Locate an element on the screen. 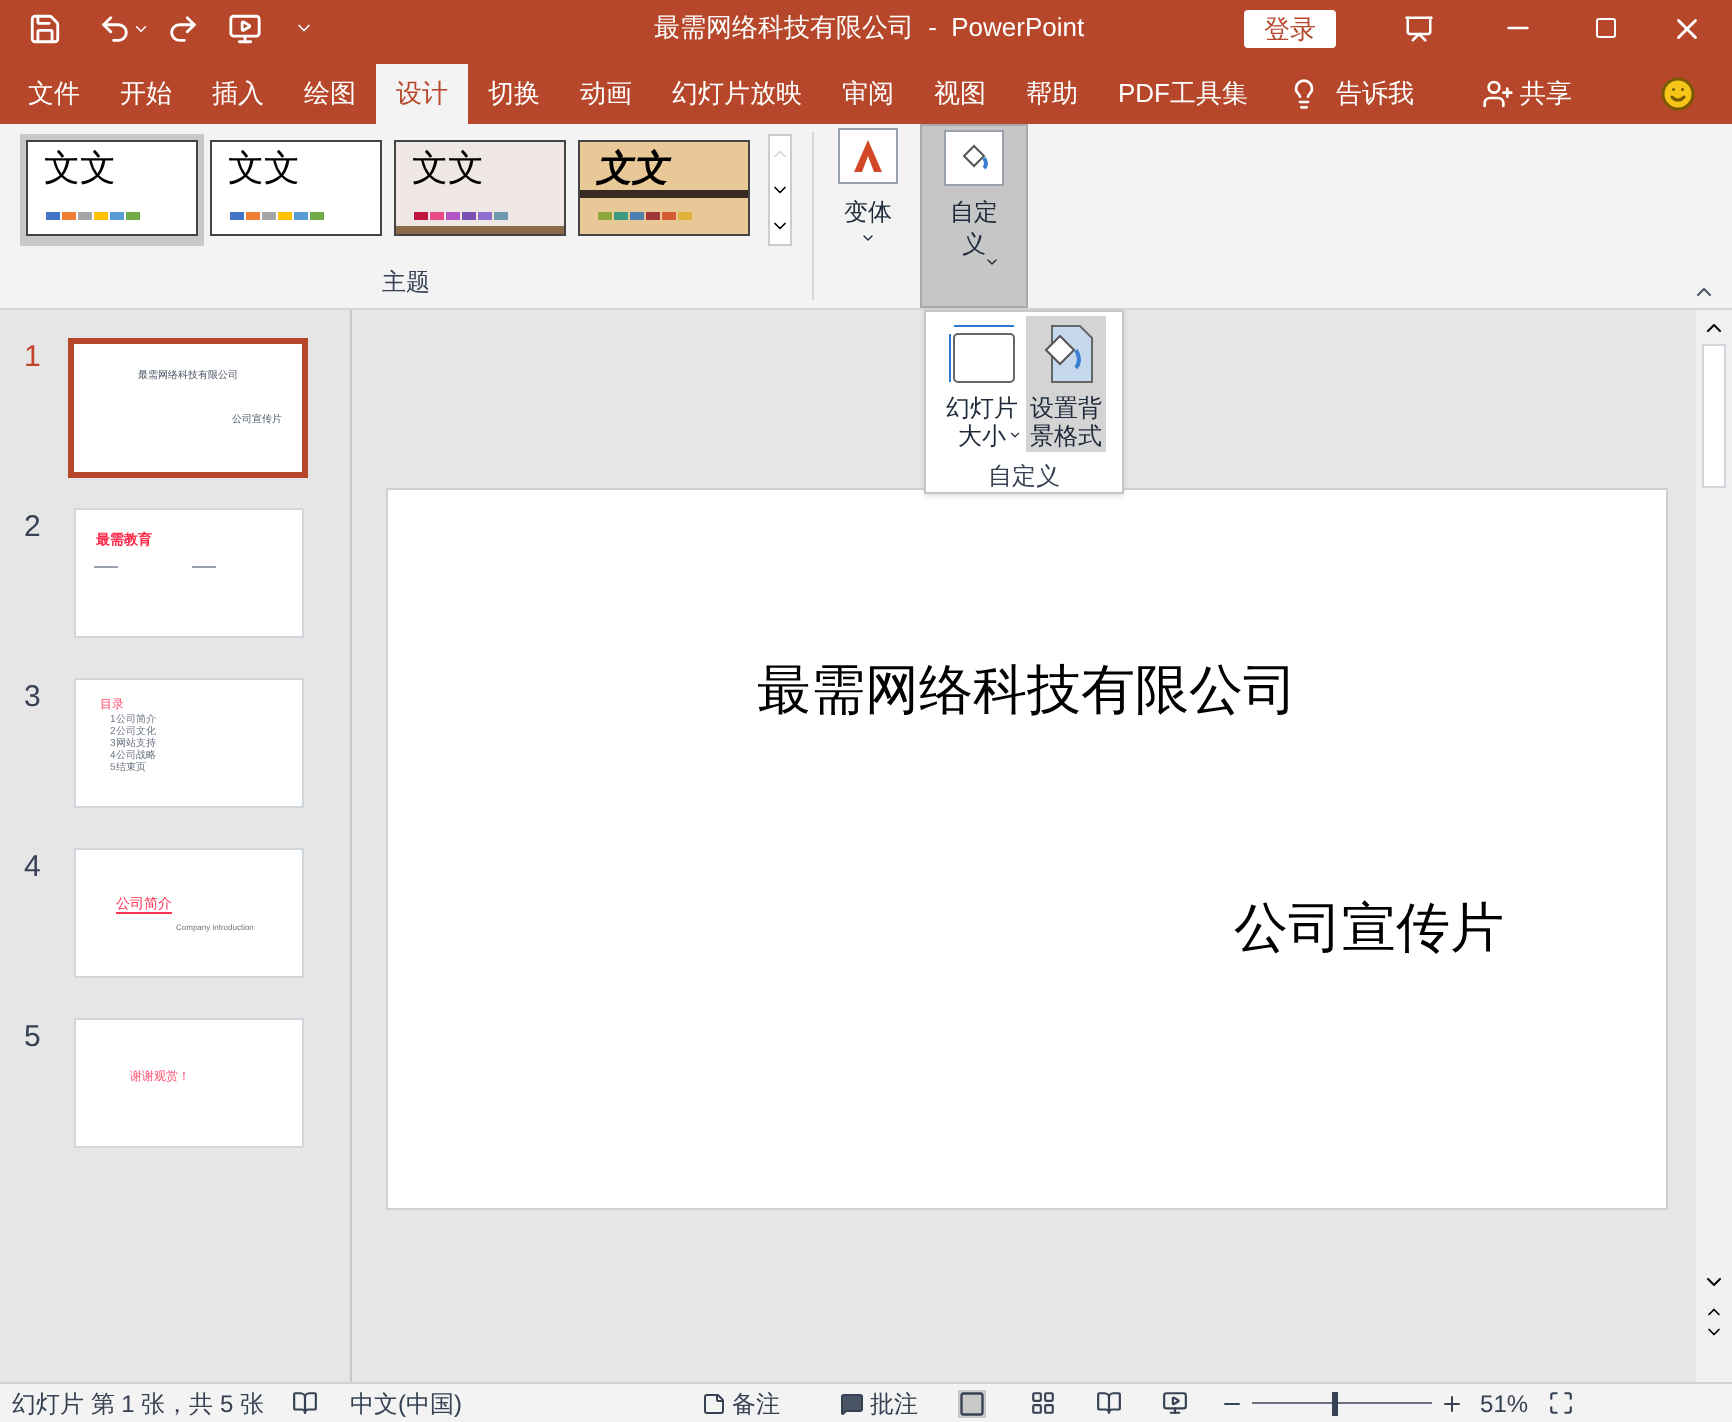 The width and height of the screenshot is (1732, 1422). group-label: 主题 is located at coordinates (406, 283).